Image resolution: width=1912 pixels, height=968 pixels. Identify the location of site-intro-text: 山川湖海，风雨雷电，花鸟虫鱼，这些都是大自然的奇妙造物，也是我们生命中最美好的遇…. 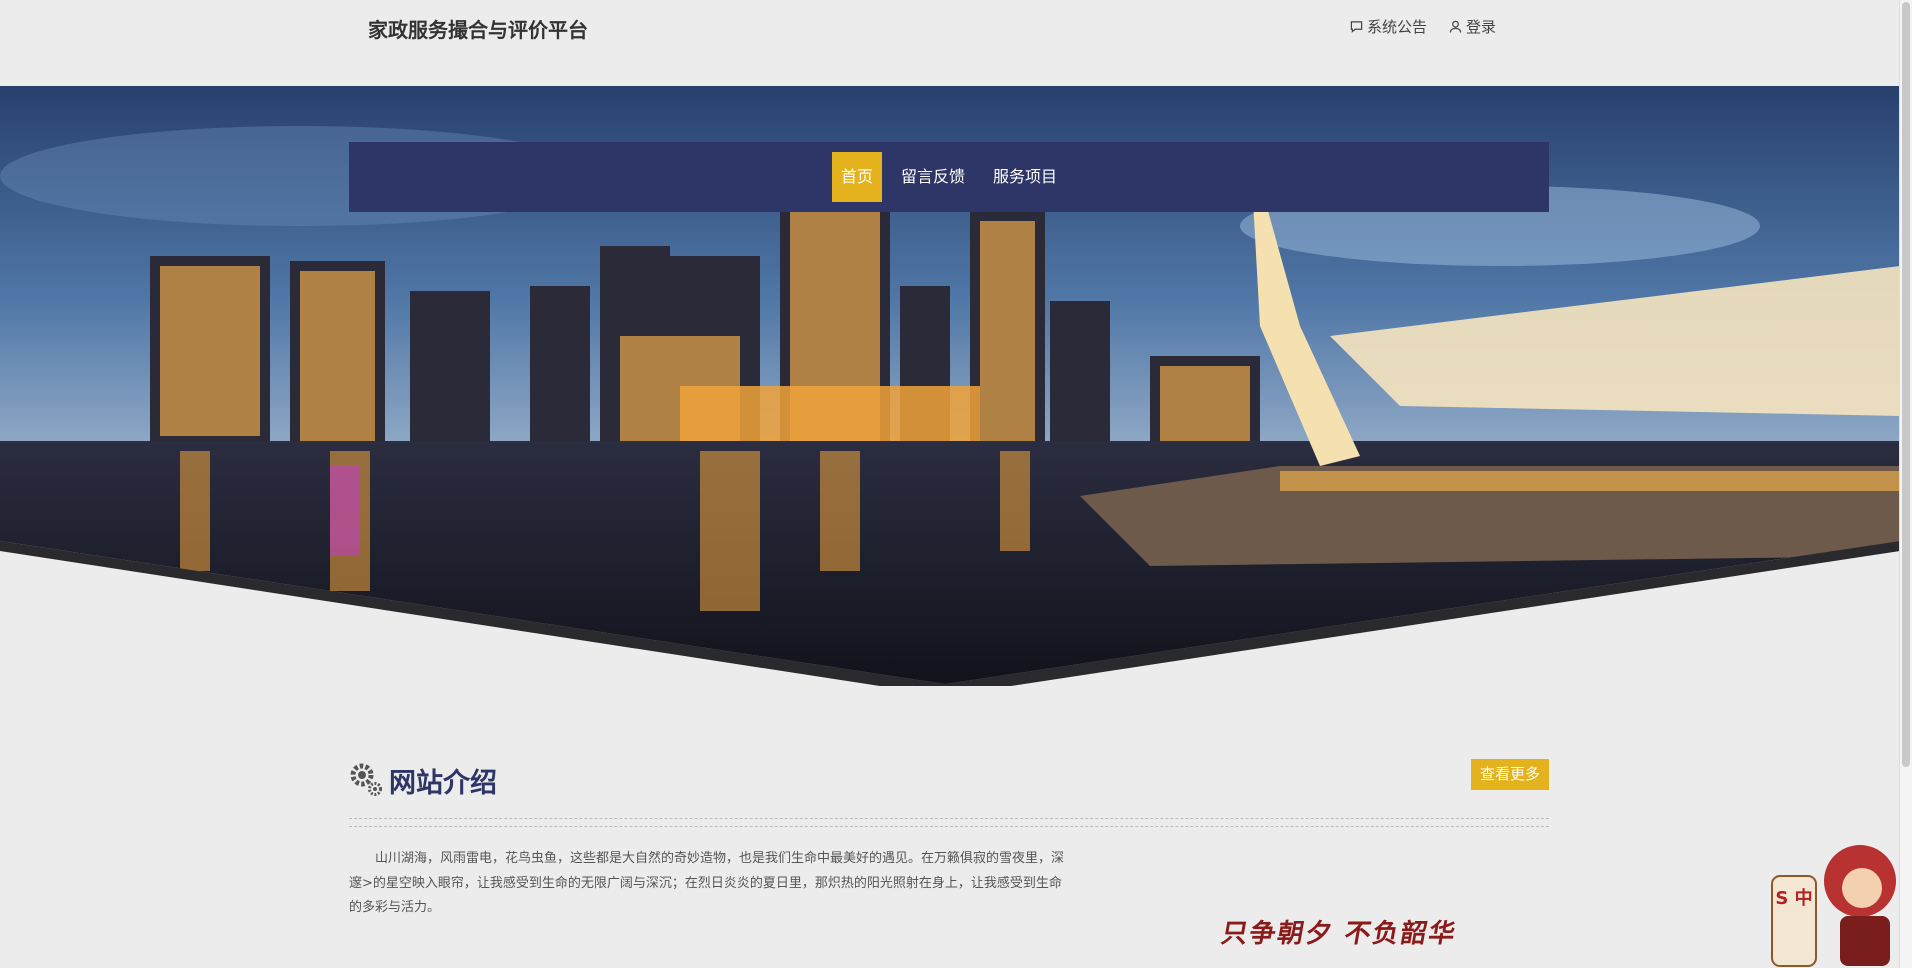
(707, 883).